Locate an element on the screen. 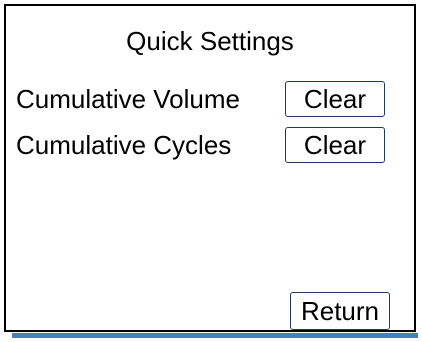 This screenshot has width=422, height=342. clear-volume-button: Clear is located at coordinates (335, 99).